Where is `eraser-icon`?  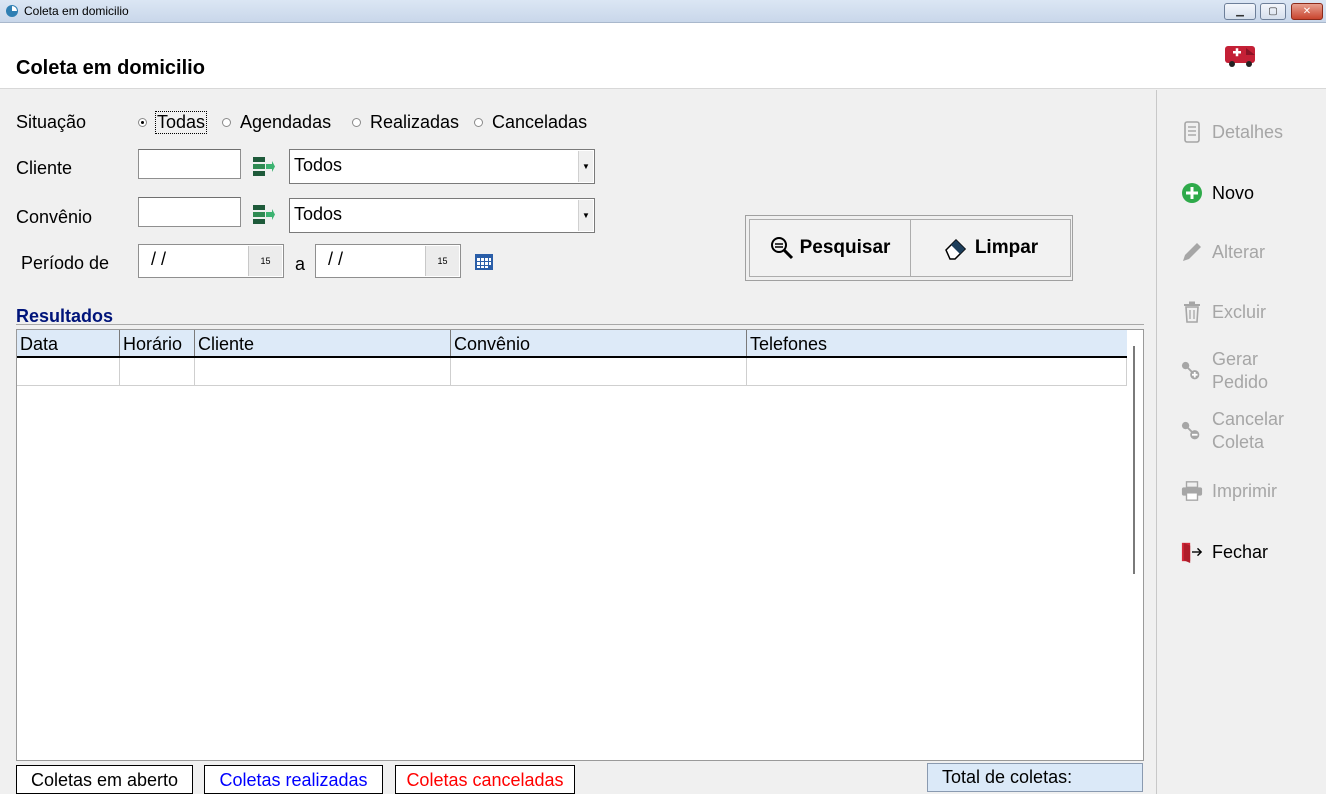
eraser-icon is located at coordinates (955, 249).